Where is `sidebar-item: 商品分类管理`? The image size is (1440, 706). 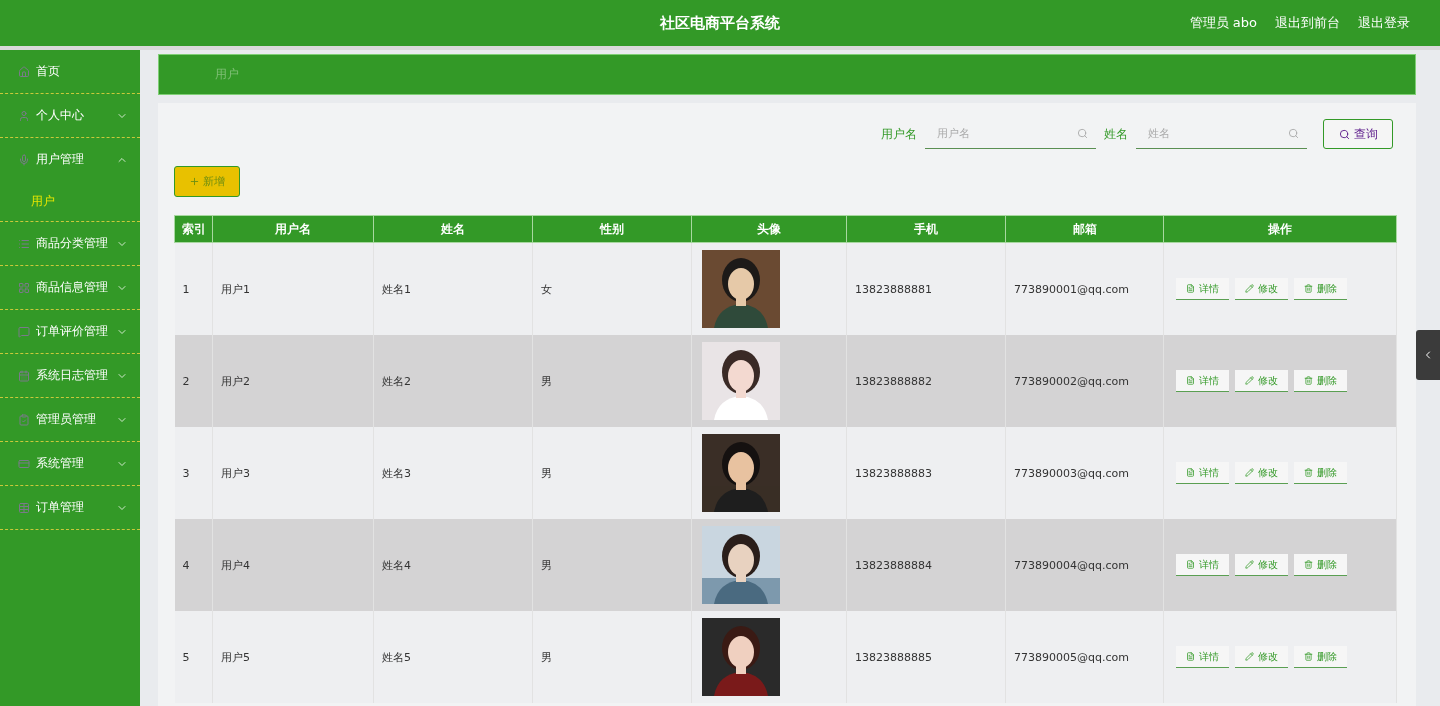 sidebar-item: 商品分类管理 is located at coordinates (70, 244).